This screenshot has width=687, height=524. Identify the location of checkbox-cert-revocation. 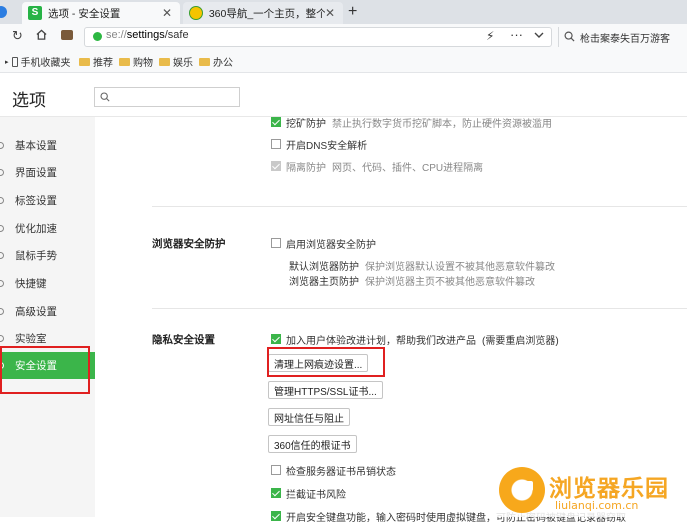
(276, 470).